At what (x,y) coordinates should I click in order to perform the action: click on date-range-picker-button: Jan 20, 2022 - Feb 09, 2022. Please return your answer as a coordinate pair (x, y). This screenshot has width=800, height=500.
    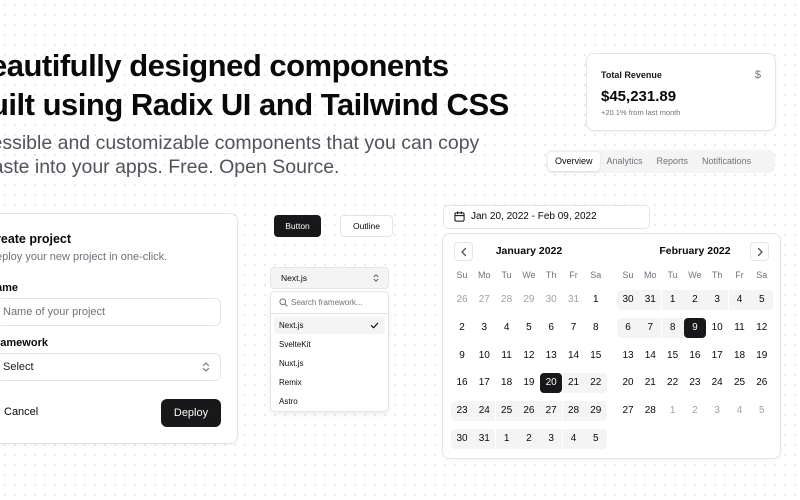
    Looking at the image, I should click on (546, 217).